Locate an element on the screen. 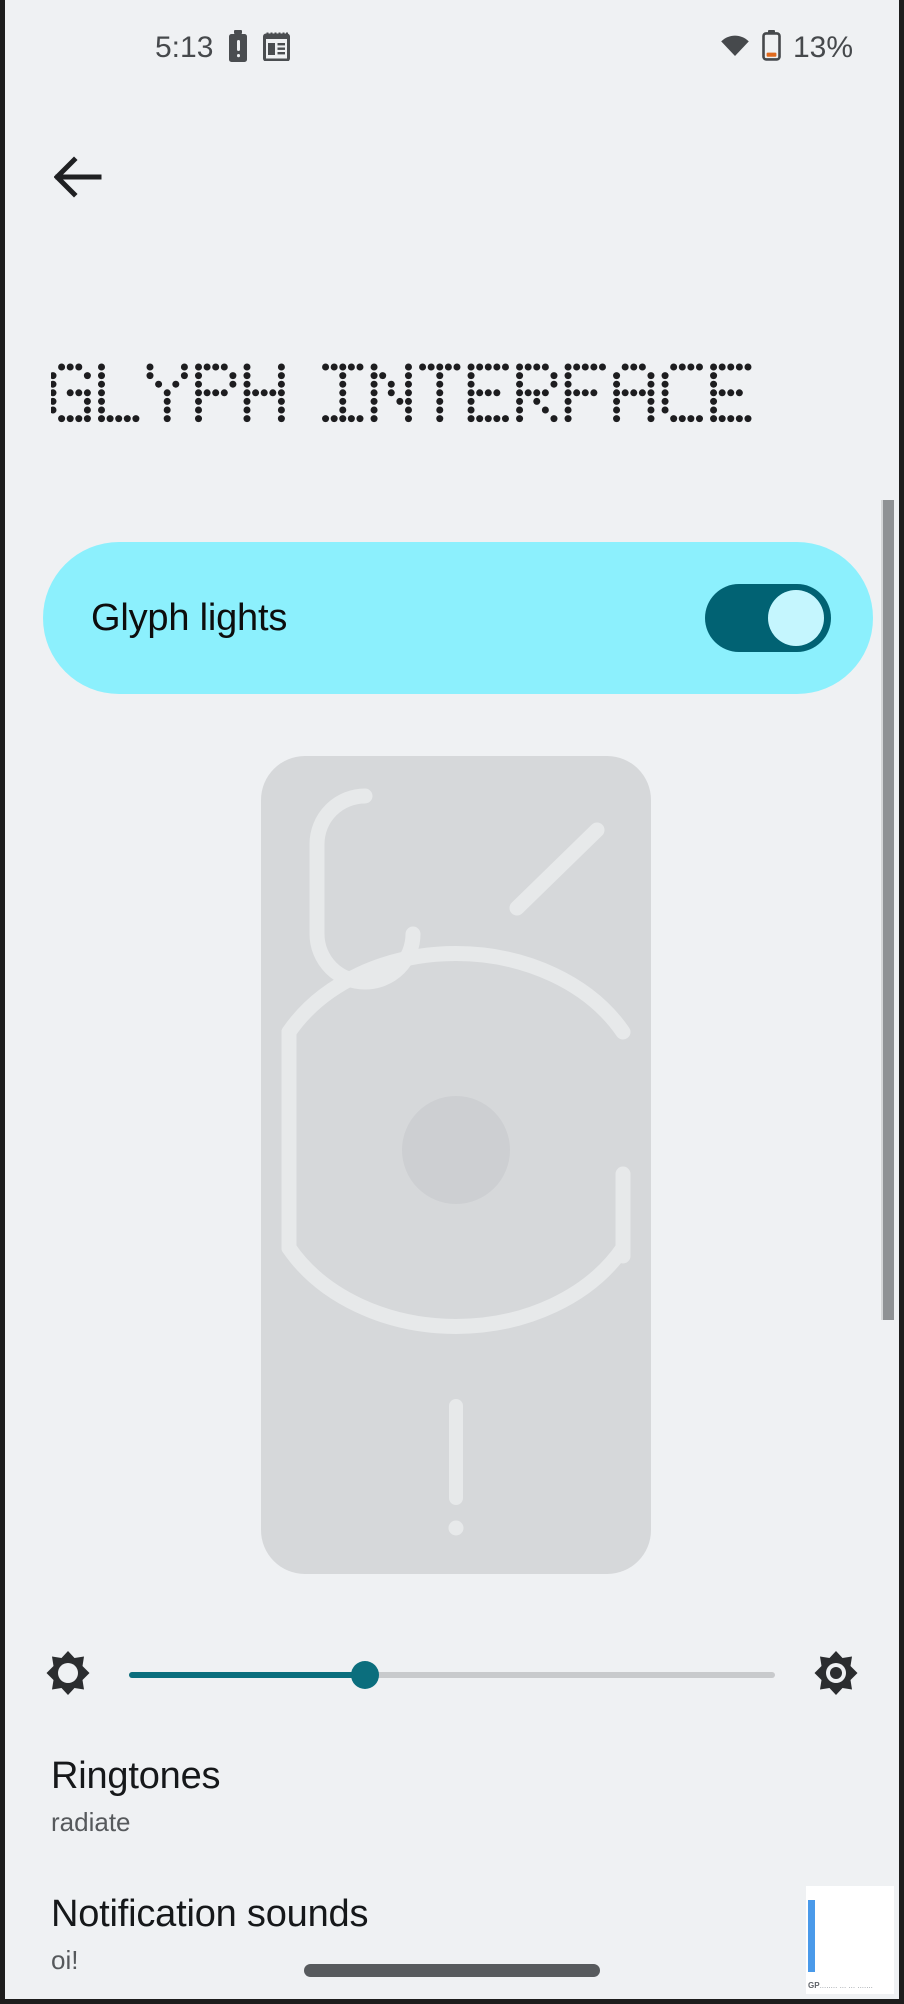 This screenshot has width=904, height=2004. corner-overlay-accent-bar is located at coordinates (811, 1936).